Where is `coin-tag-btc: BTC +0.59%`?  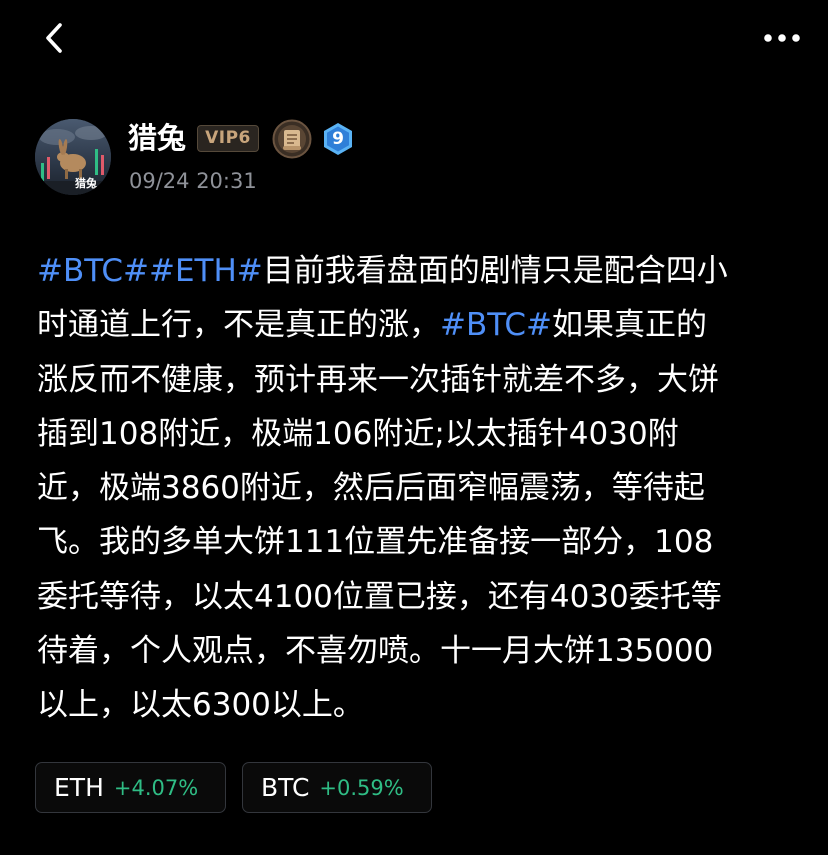 coin-tag-btc: BTC +0.59% is located at coordinates (337, 787).